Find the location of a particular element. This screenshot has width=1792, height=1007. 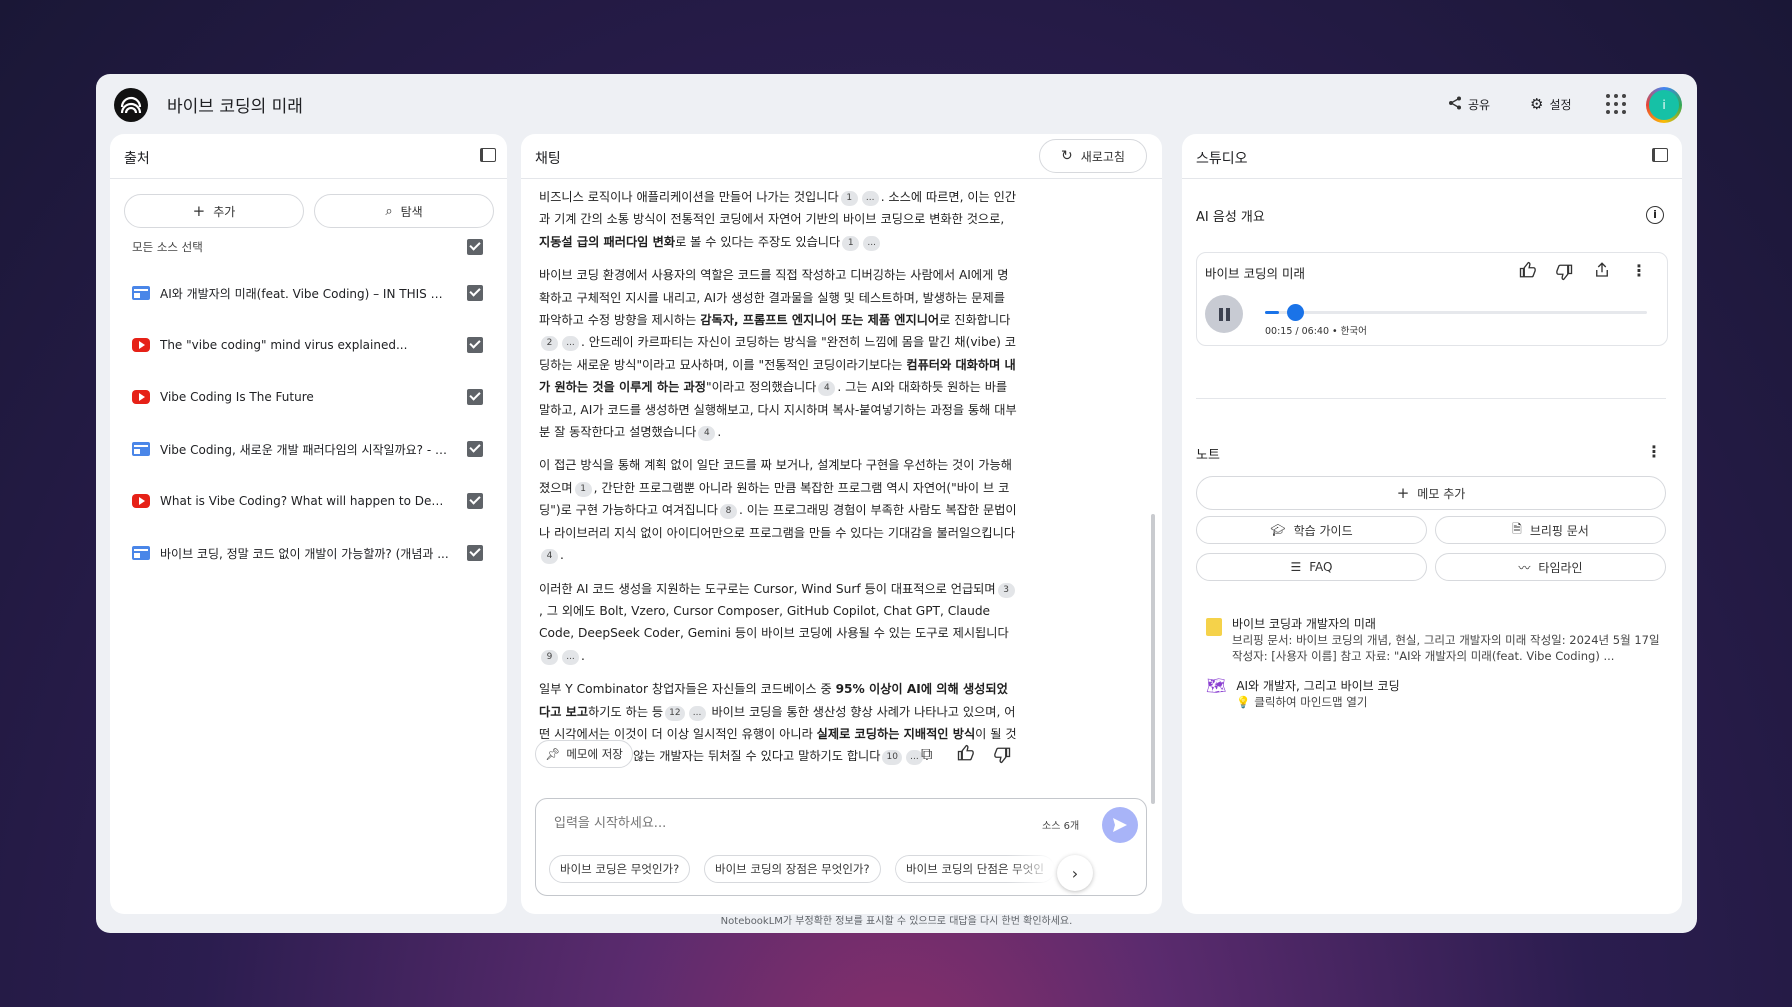

avatar-initial: i is located at coordinates (1664, 105).